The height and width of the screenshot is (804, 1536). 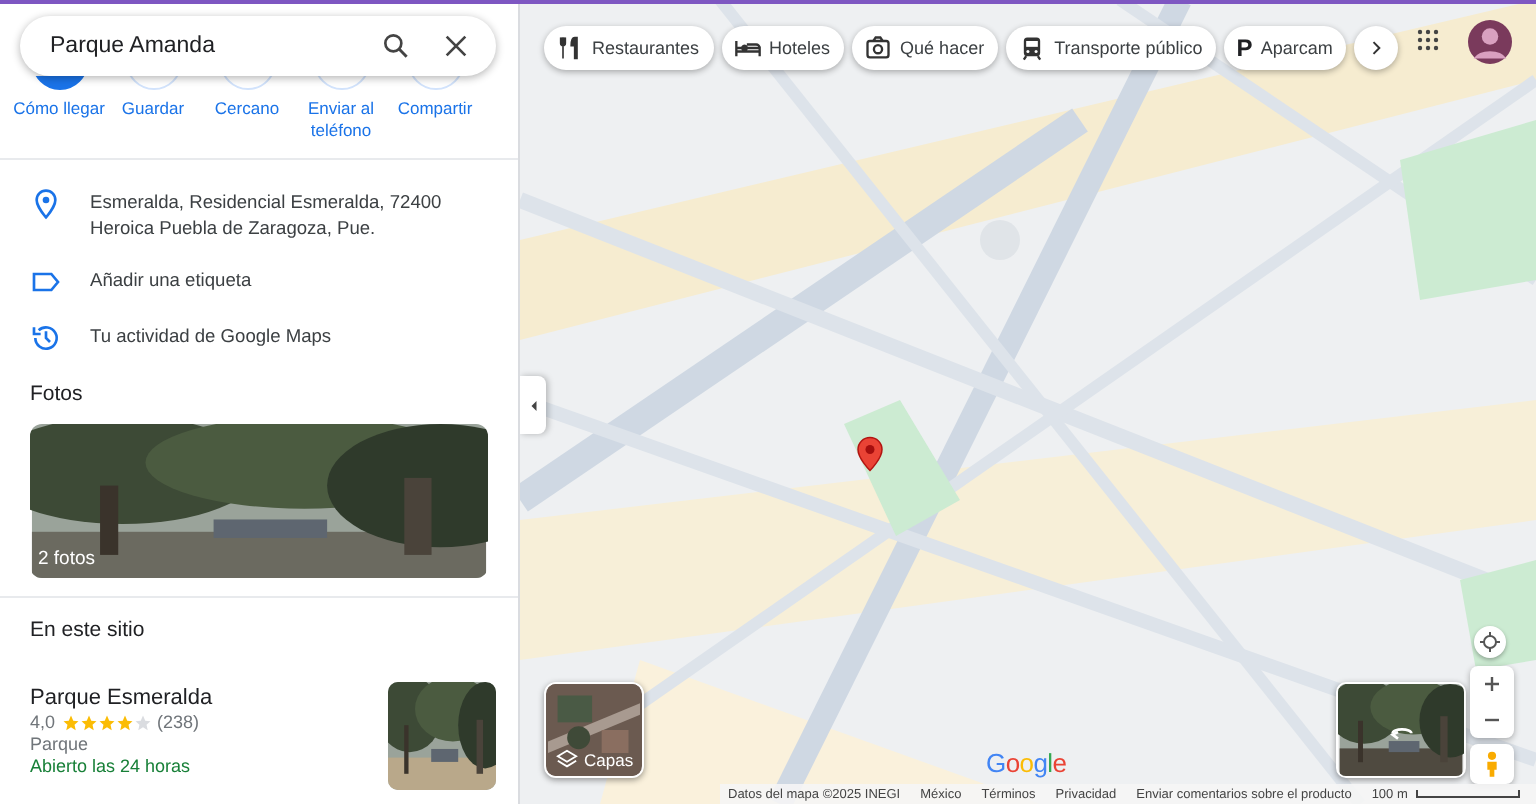 I want to click on place-name: Parque Esmeralda, so click(x=121, y=698).